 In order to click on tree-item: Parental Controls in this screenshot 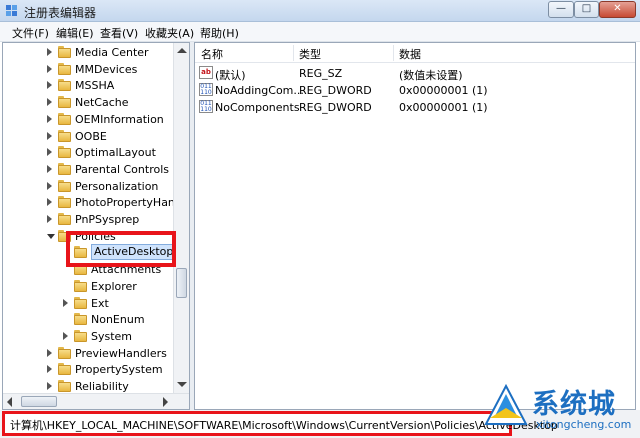, I will do `click(88, 169)`.